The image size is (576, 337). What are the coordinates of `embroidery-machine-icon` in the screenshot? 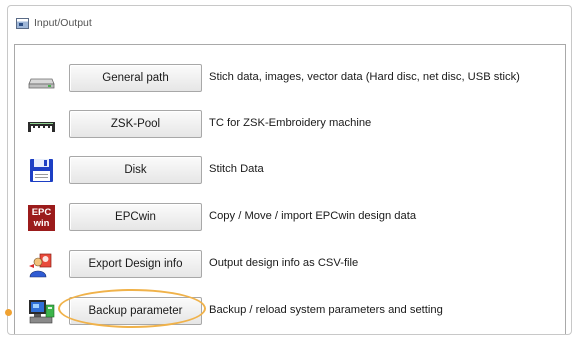 It's located at (41, 127).